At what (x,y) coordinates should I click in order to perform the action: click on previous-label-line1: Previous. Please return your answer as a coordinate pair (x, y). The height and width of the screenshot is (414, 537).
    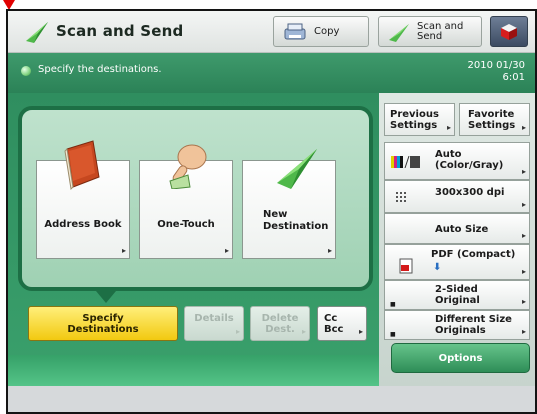
    Looking at the image, I should click on (414, 114).